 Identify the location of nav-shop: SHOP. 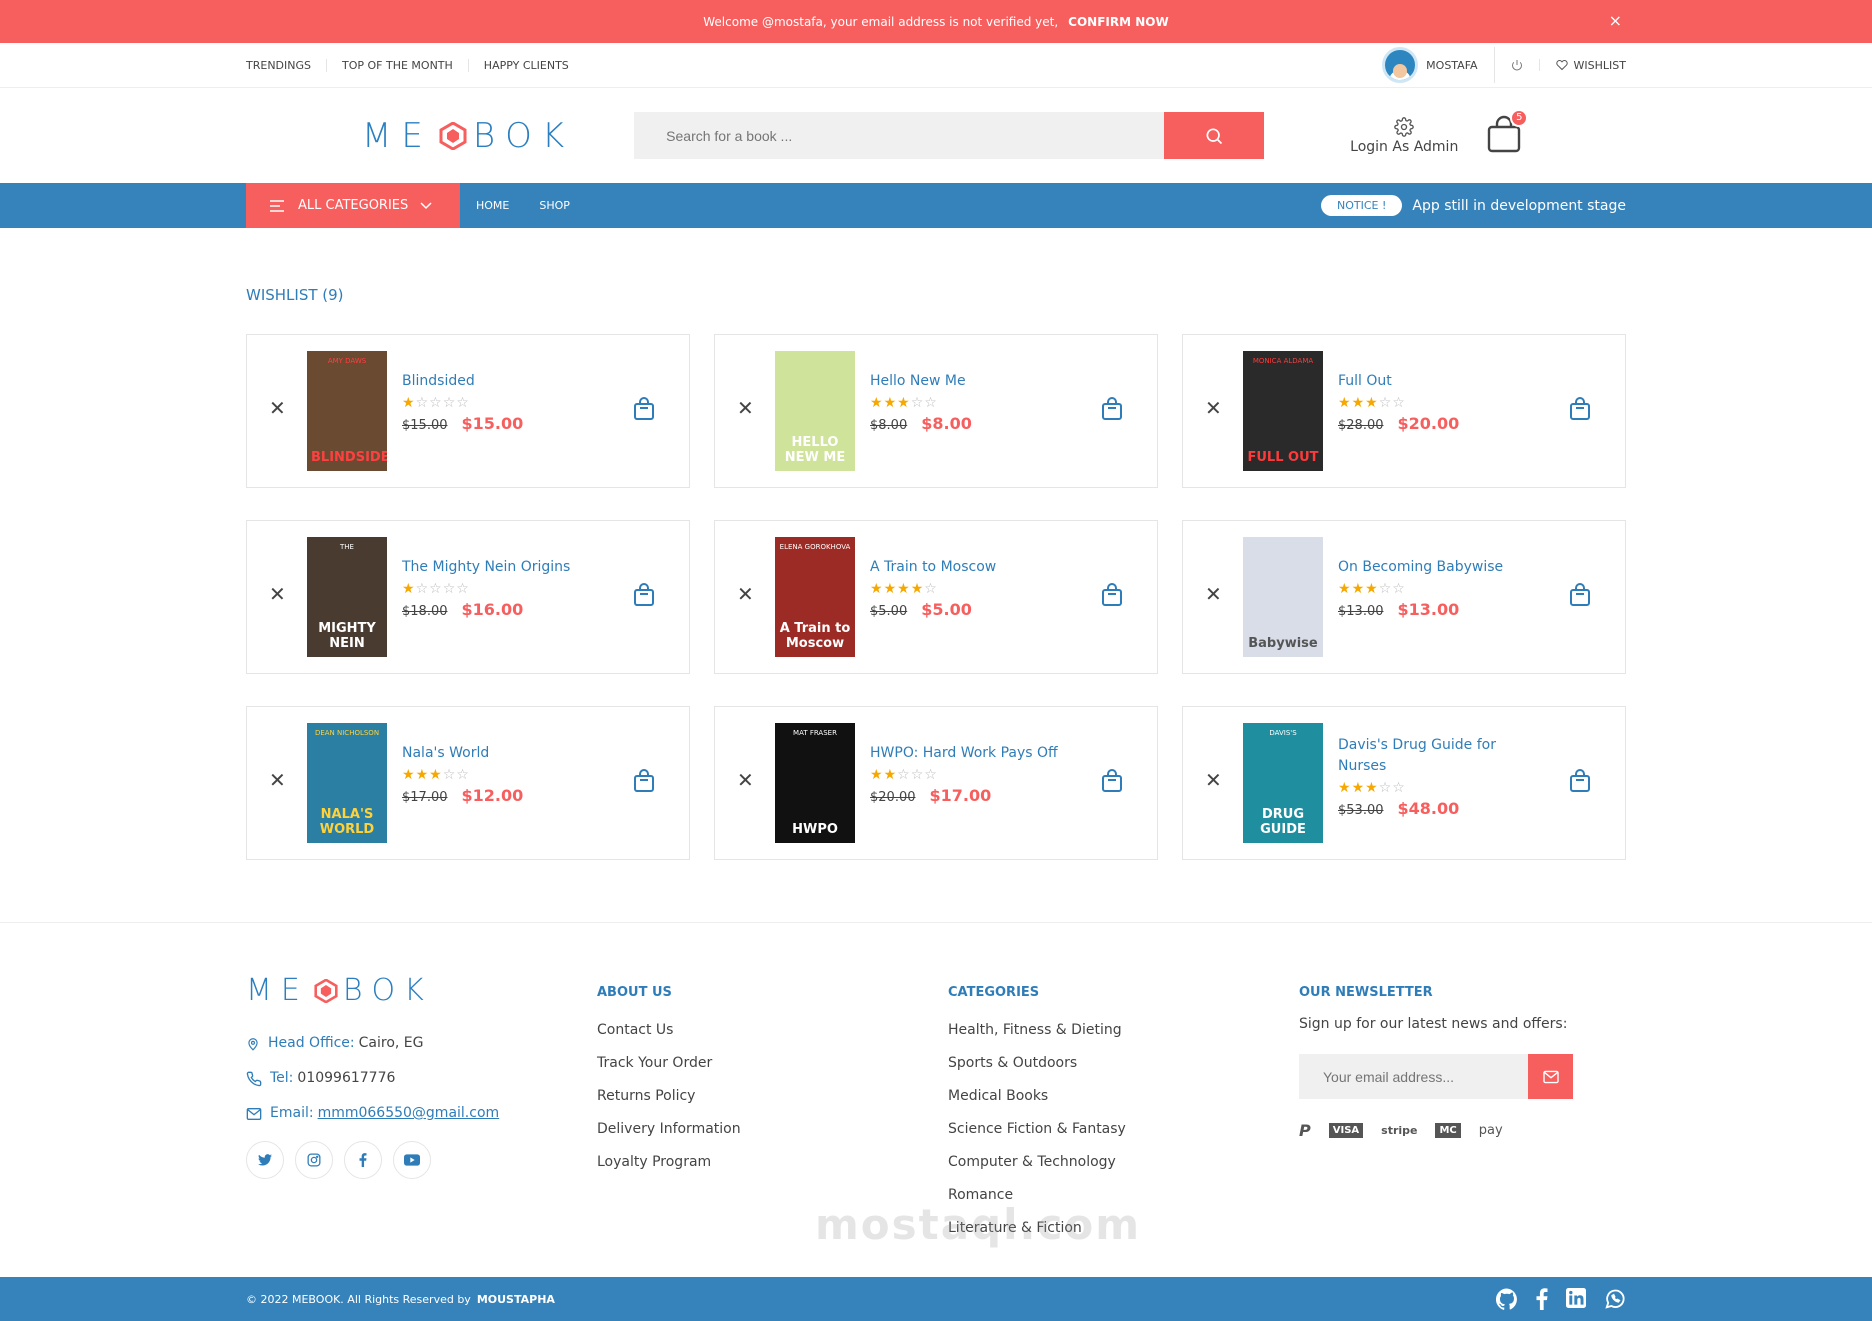
(554, 205).